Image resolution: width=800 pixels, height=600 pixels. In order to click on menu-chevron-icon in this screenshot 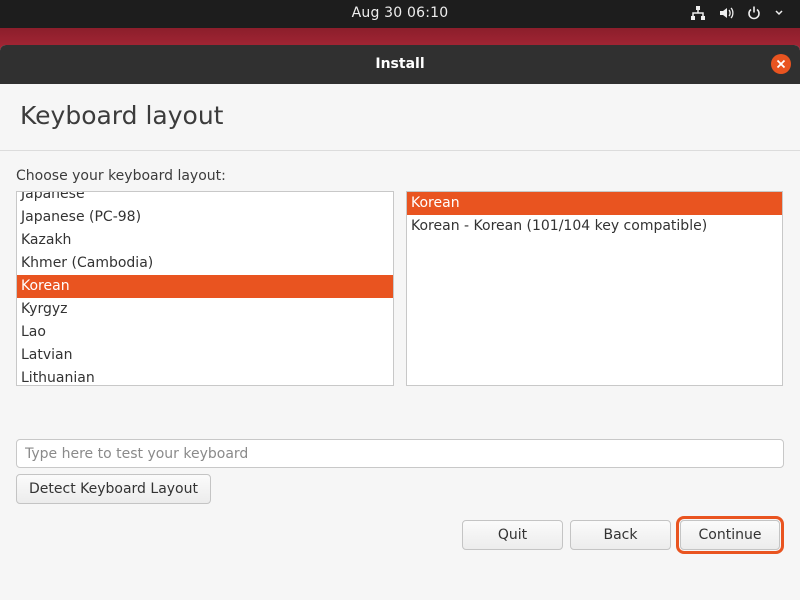, I will do `click(779, 13)`.